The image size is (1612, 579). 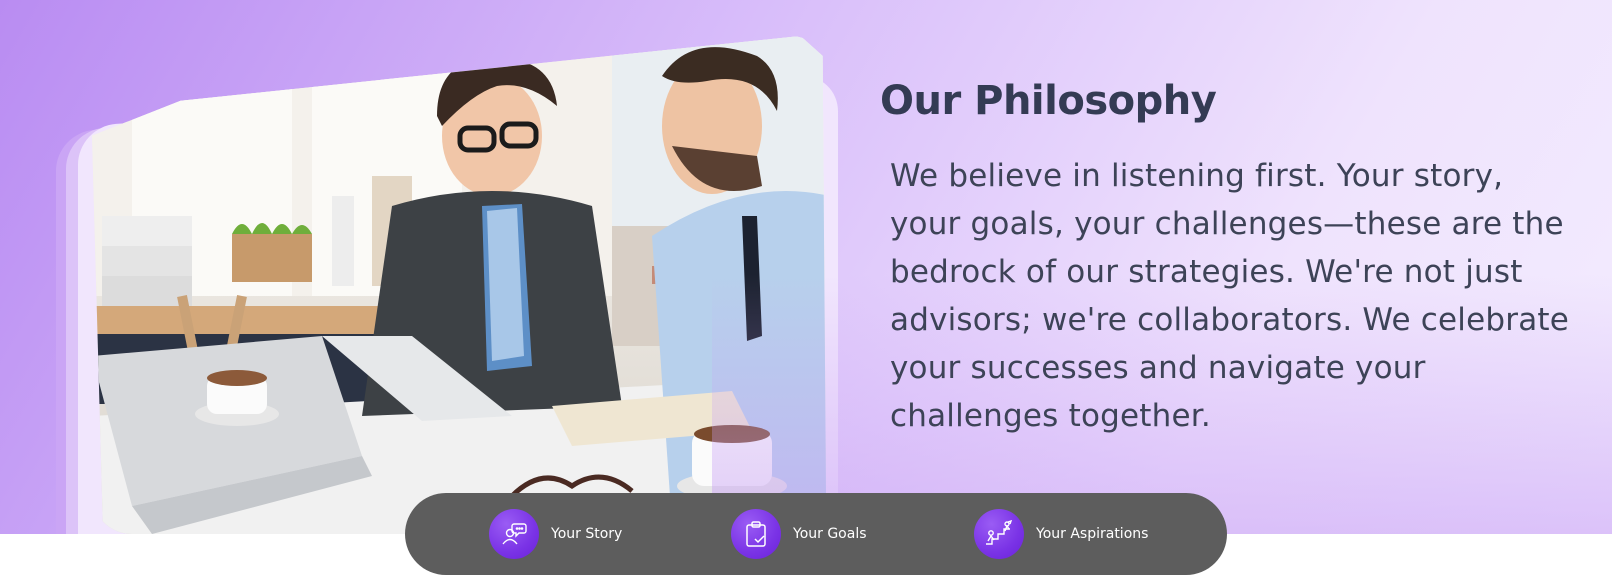 I want to click on growth-steps-icon, so click(x=999, y=534).